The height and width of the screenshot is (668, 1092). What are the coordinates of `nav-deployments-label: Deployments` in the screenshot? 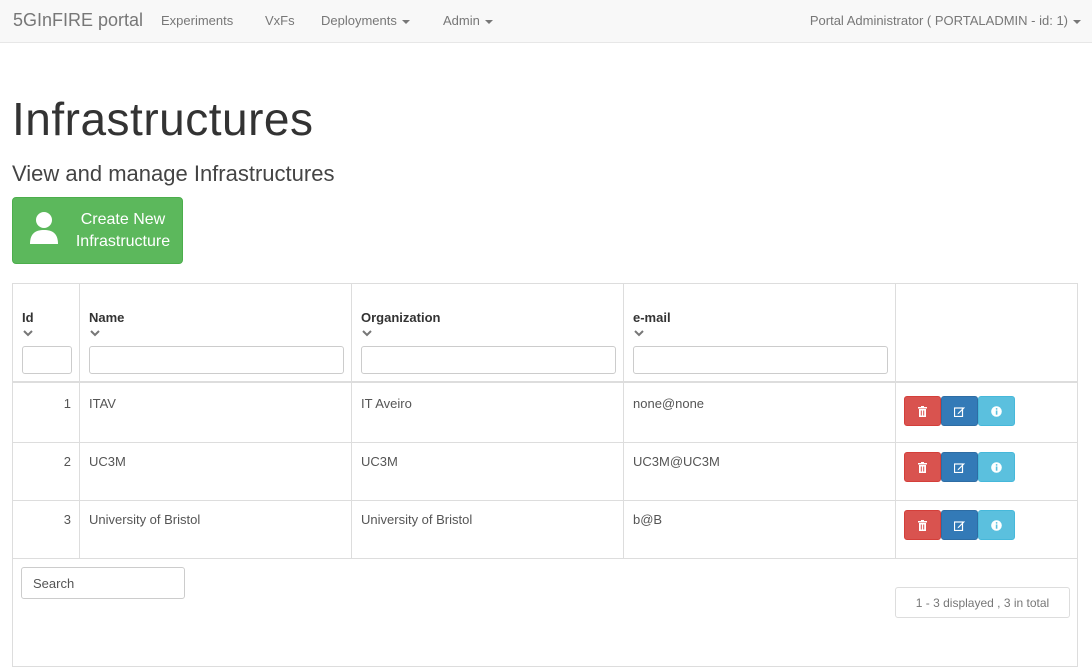 It's located at (359, 20).